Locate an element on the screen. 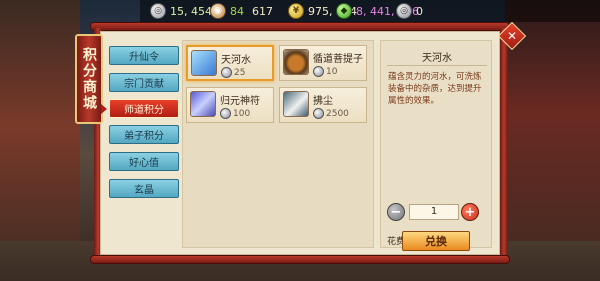 The height and width of the screenshot is (281, 600). item-price-value: 100 is located at coordinates (242, 113).